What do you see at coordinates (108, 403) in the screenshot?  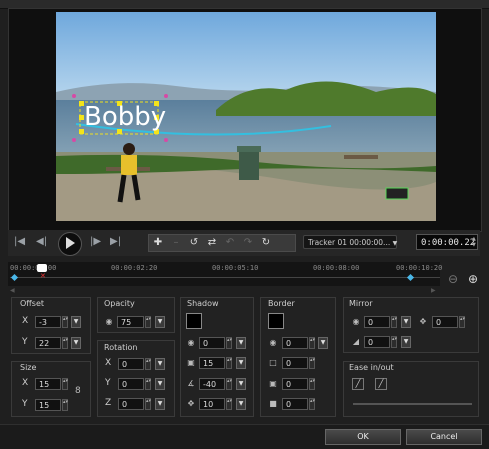 I see `rotation-z-label: Z` at bounding box center [108, 403].